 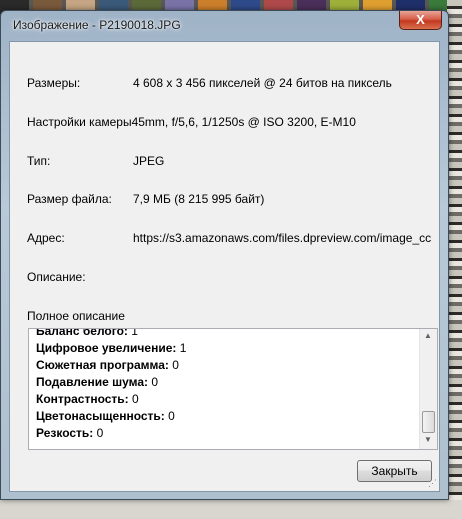 What do you see at coordinates (231, 509) in the screenshot?
I see `background-bottom` at bounding box center [231, 509].